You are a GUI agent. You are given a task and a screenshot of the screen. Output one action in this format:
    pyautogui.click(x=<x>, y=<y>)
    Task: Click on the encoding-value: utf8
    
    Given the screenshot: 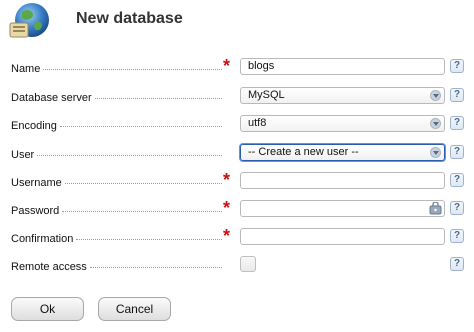 What is the action you would take?
    pyautogui.click(x=257, y=123)
    